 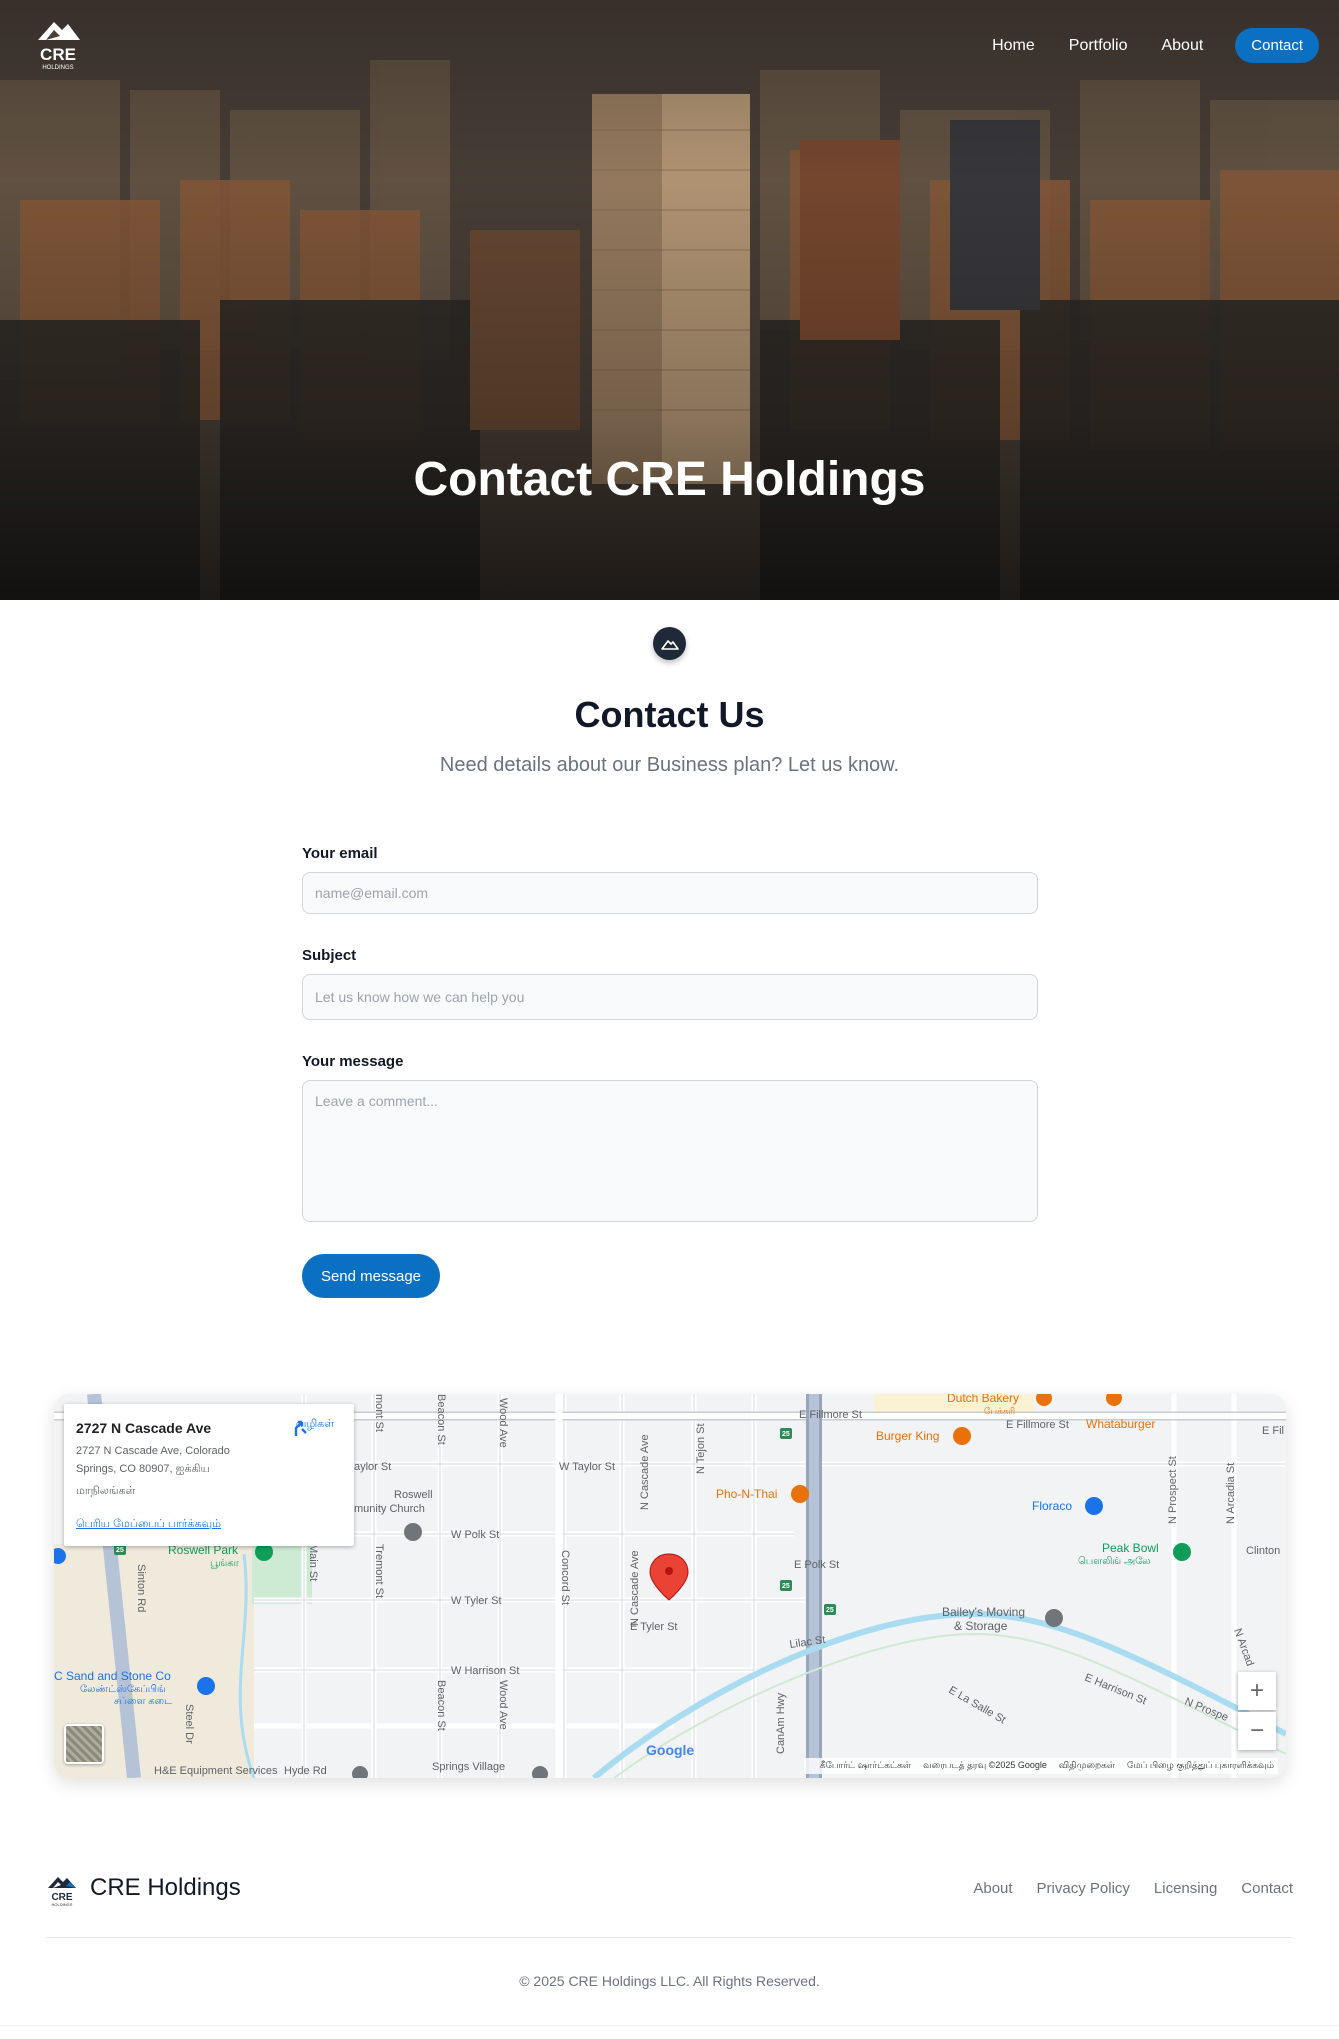 I want to click on directions-icon, so click(x=300, y=1428).